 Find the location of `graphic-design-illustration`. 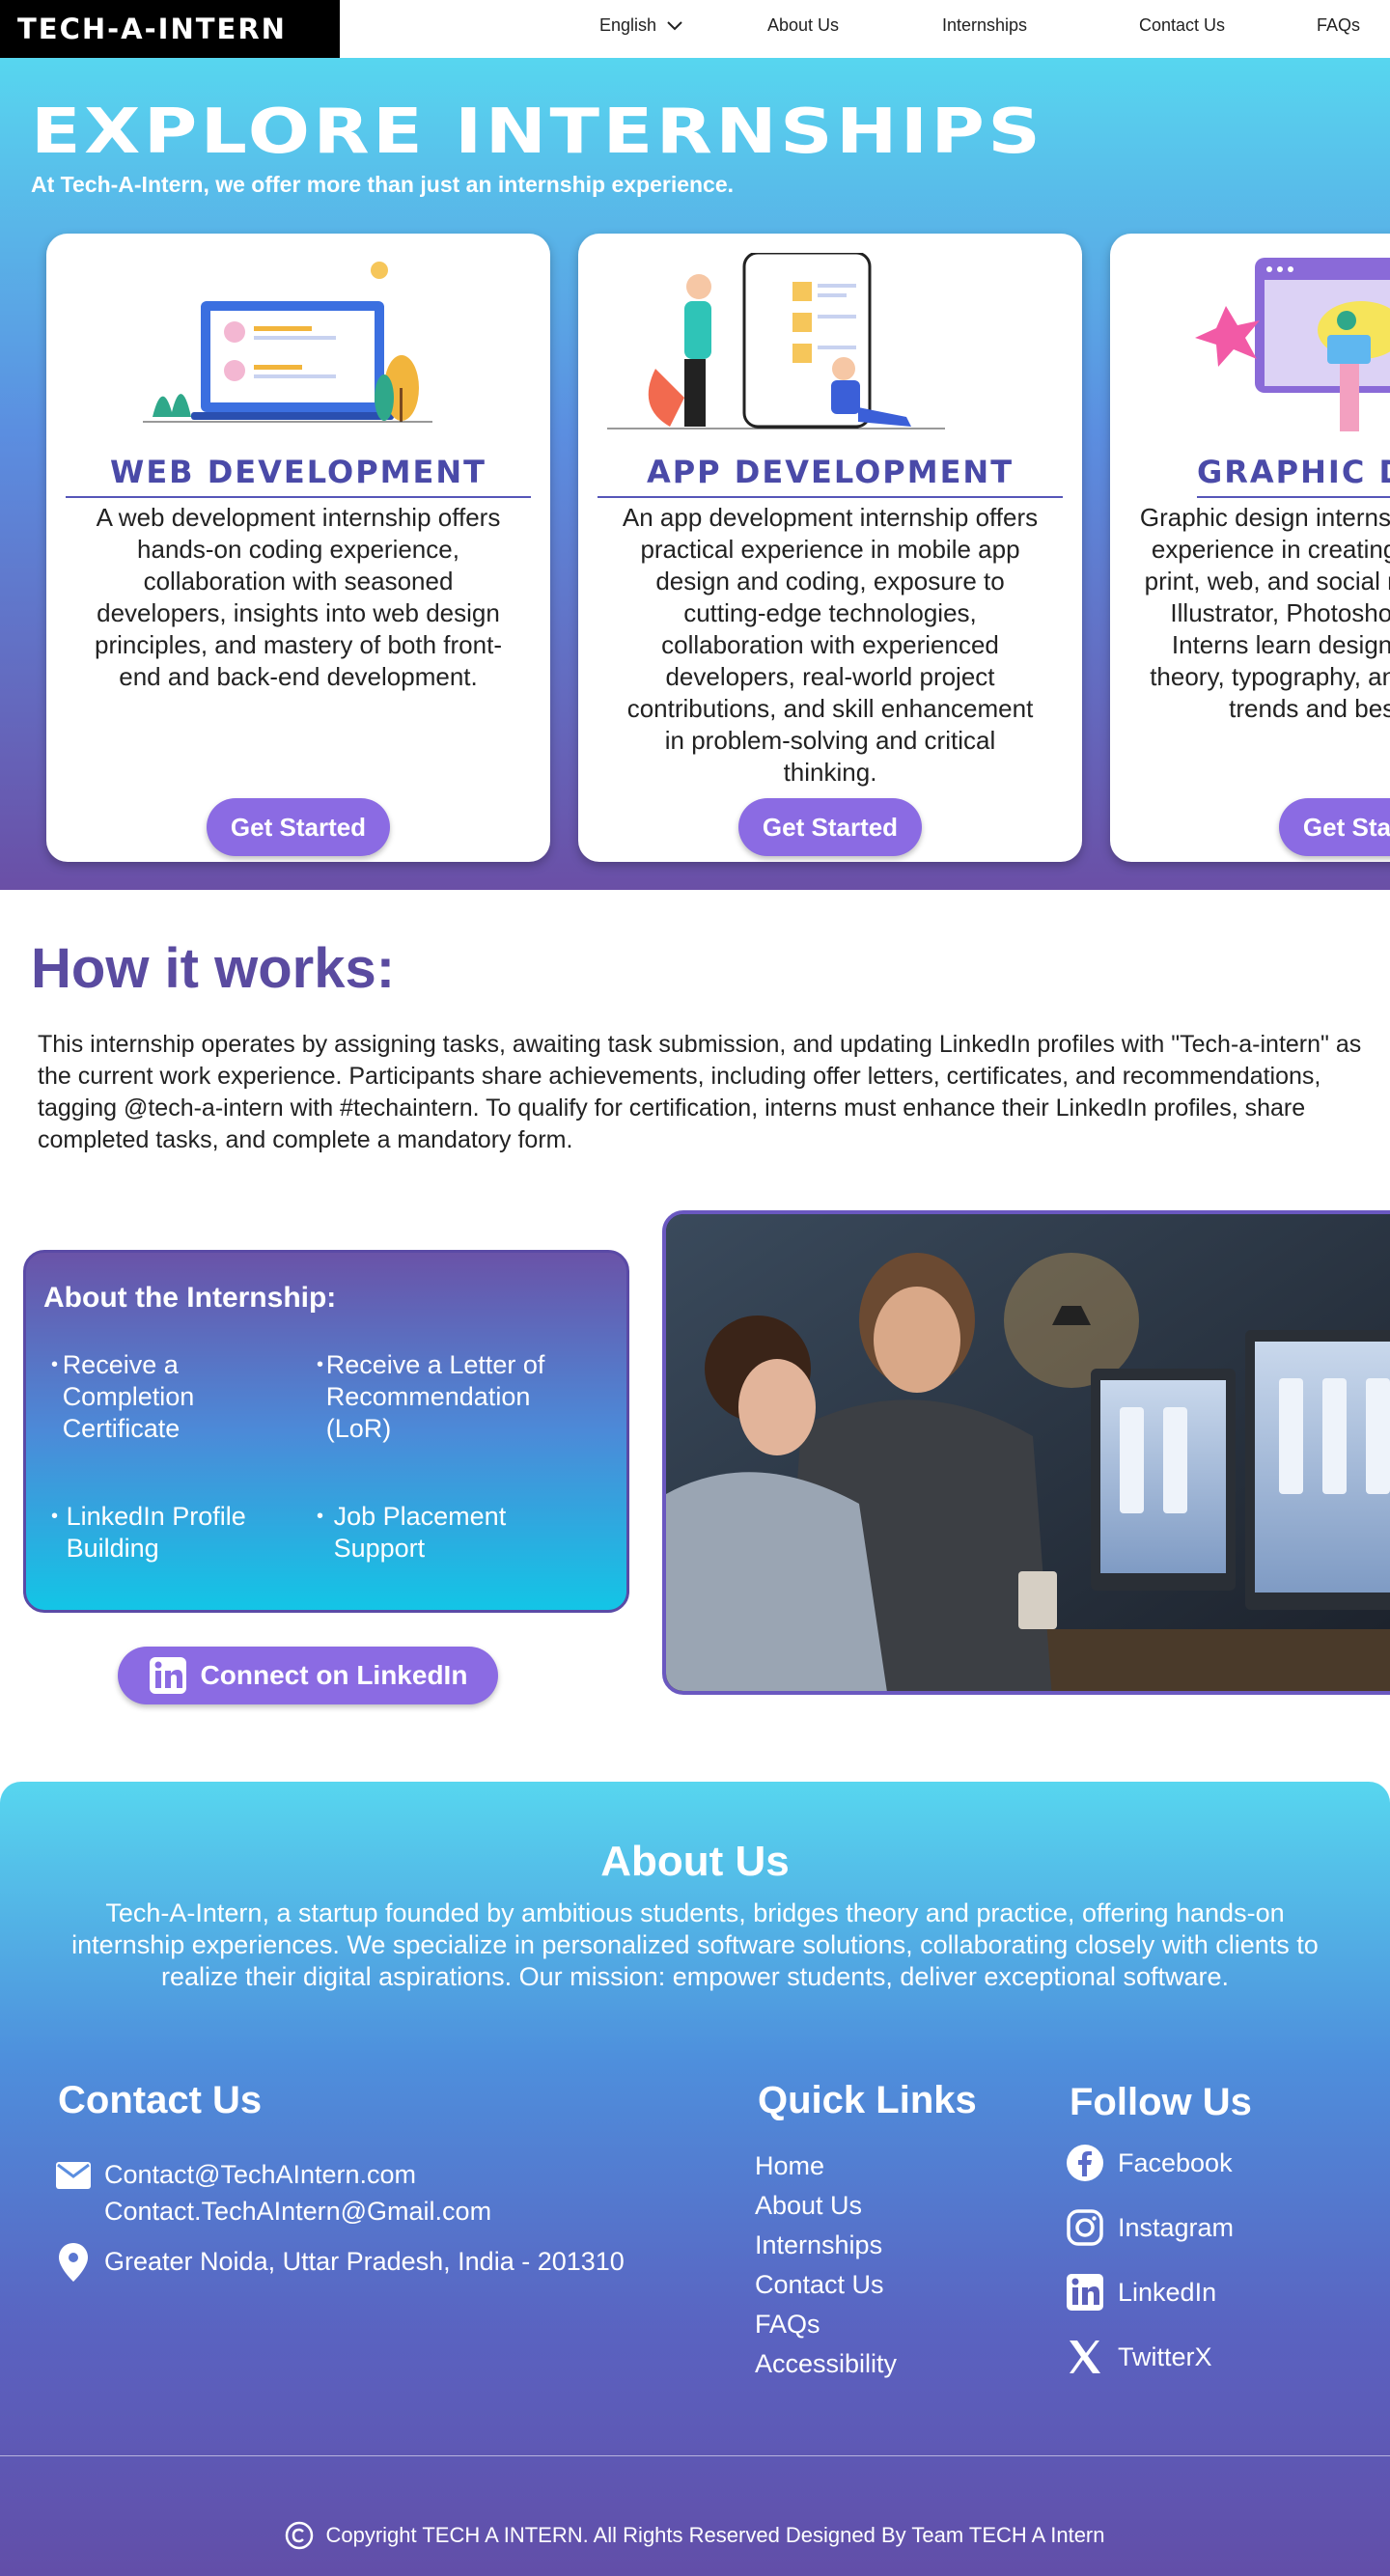

graphic-design-illustration is located at coordinates (1292, 344).